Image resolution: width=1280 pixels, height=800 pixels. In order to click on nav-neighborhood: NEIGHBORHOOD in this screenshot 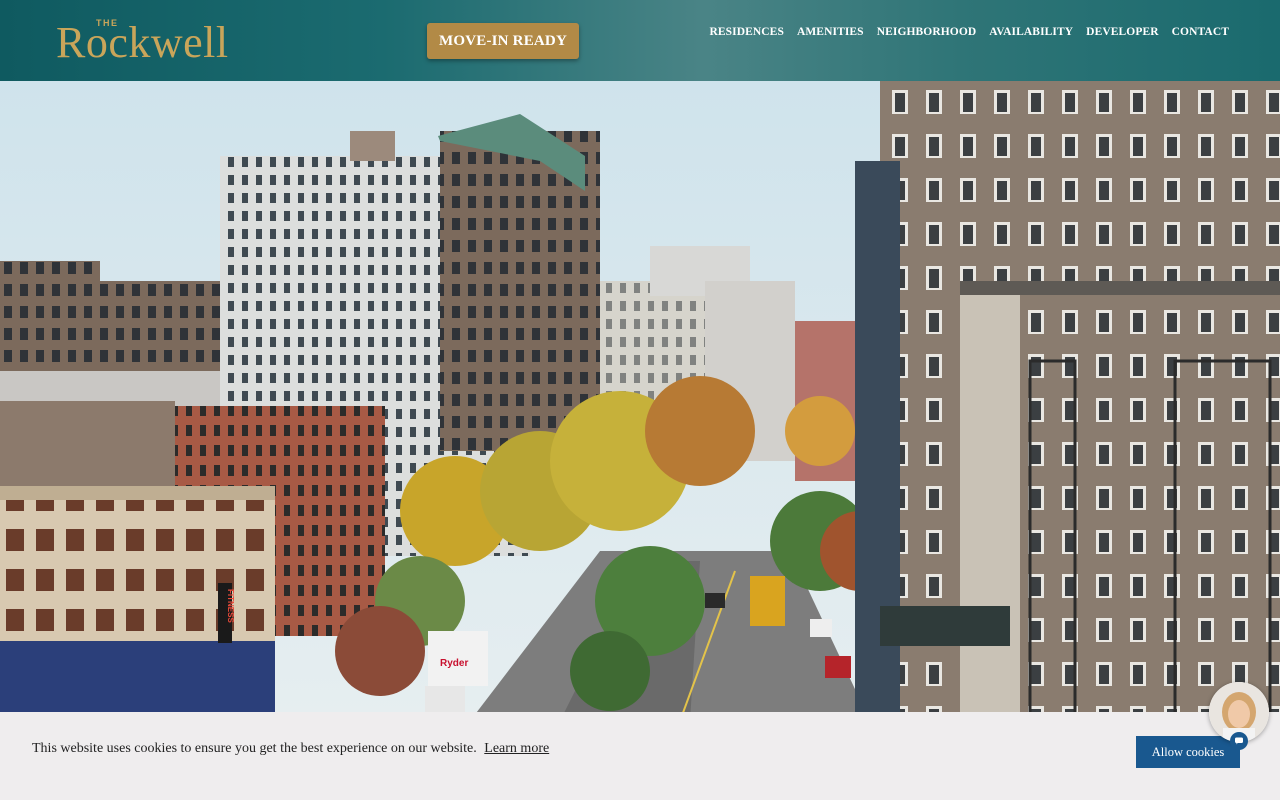, I will do `click(927, 32)`.